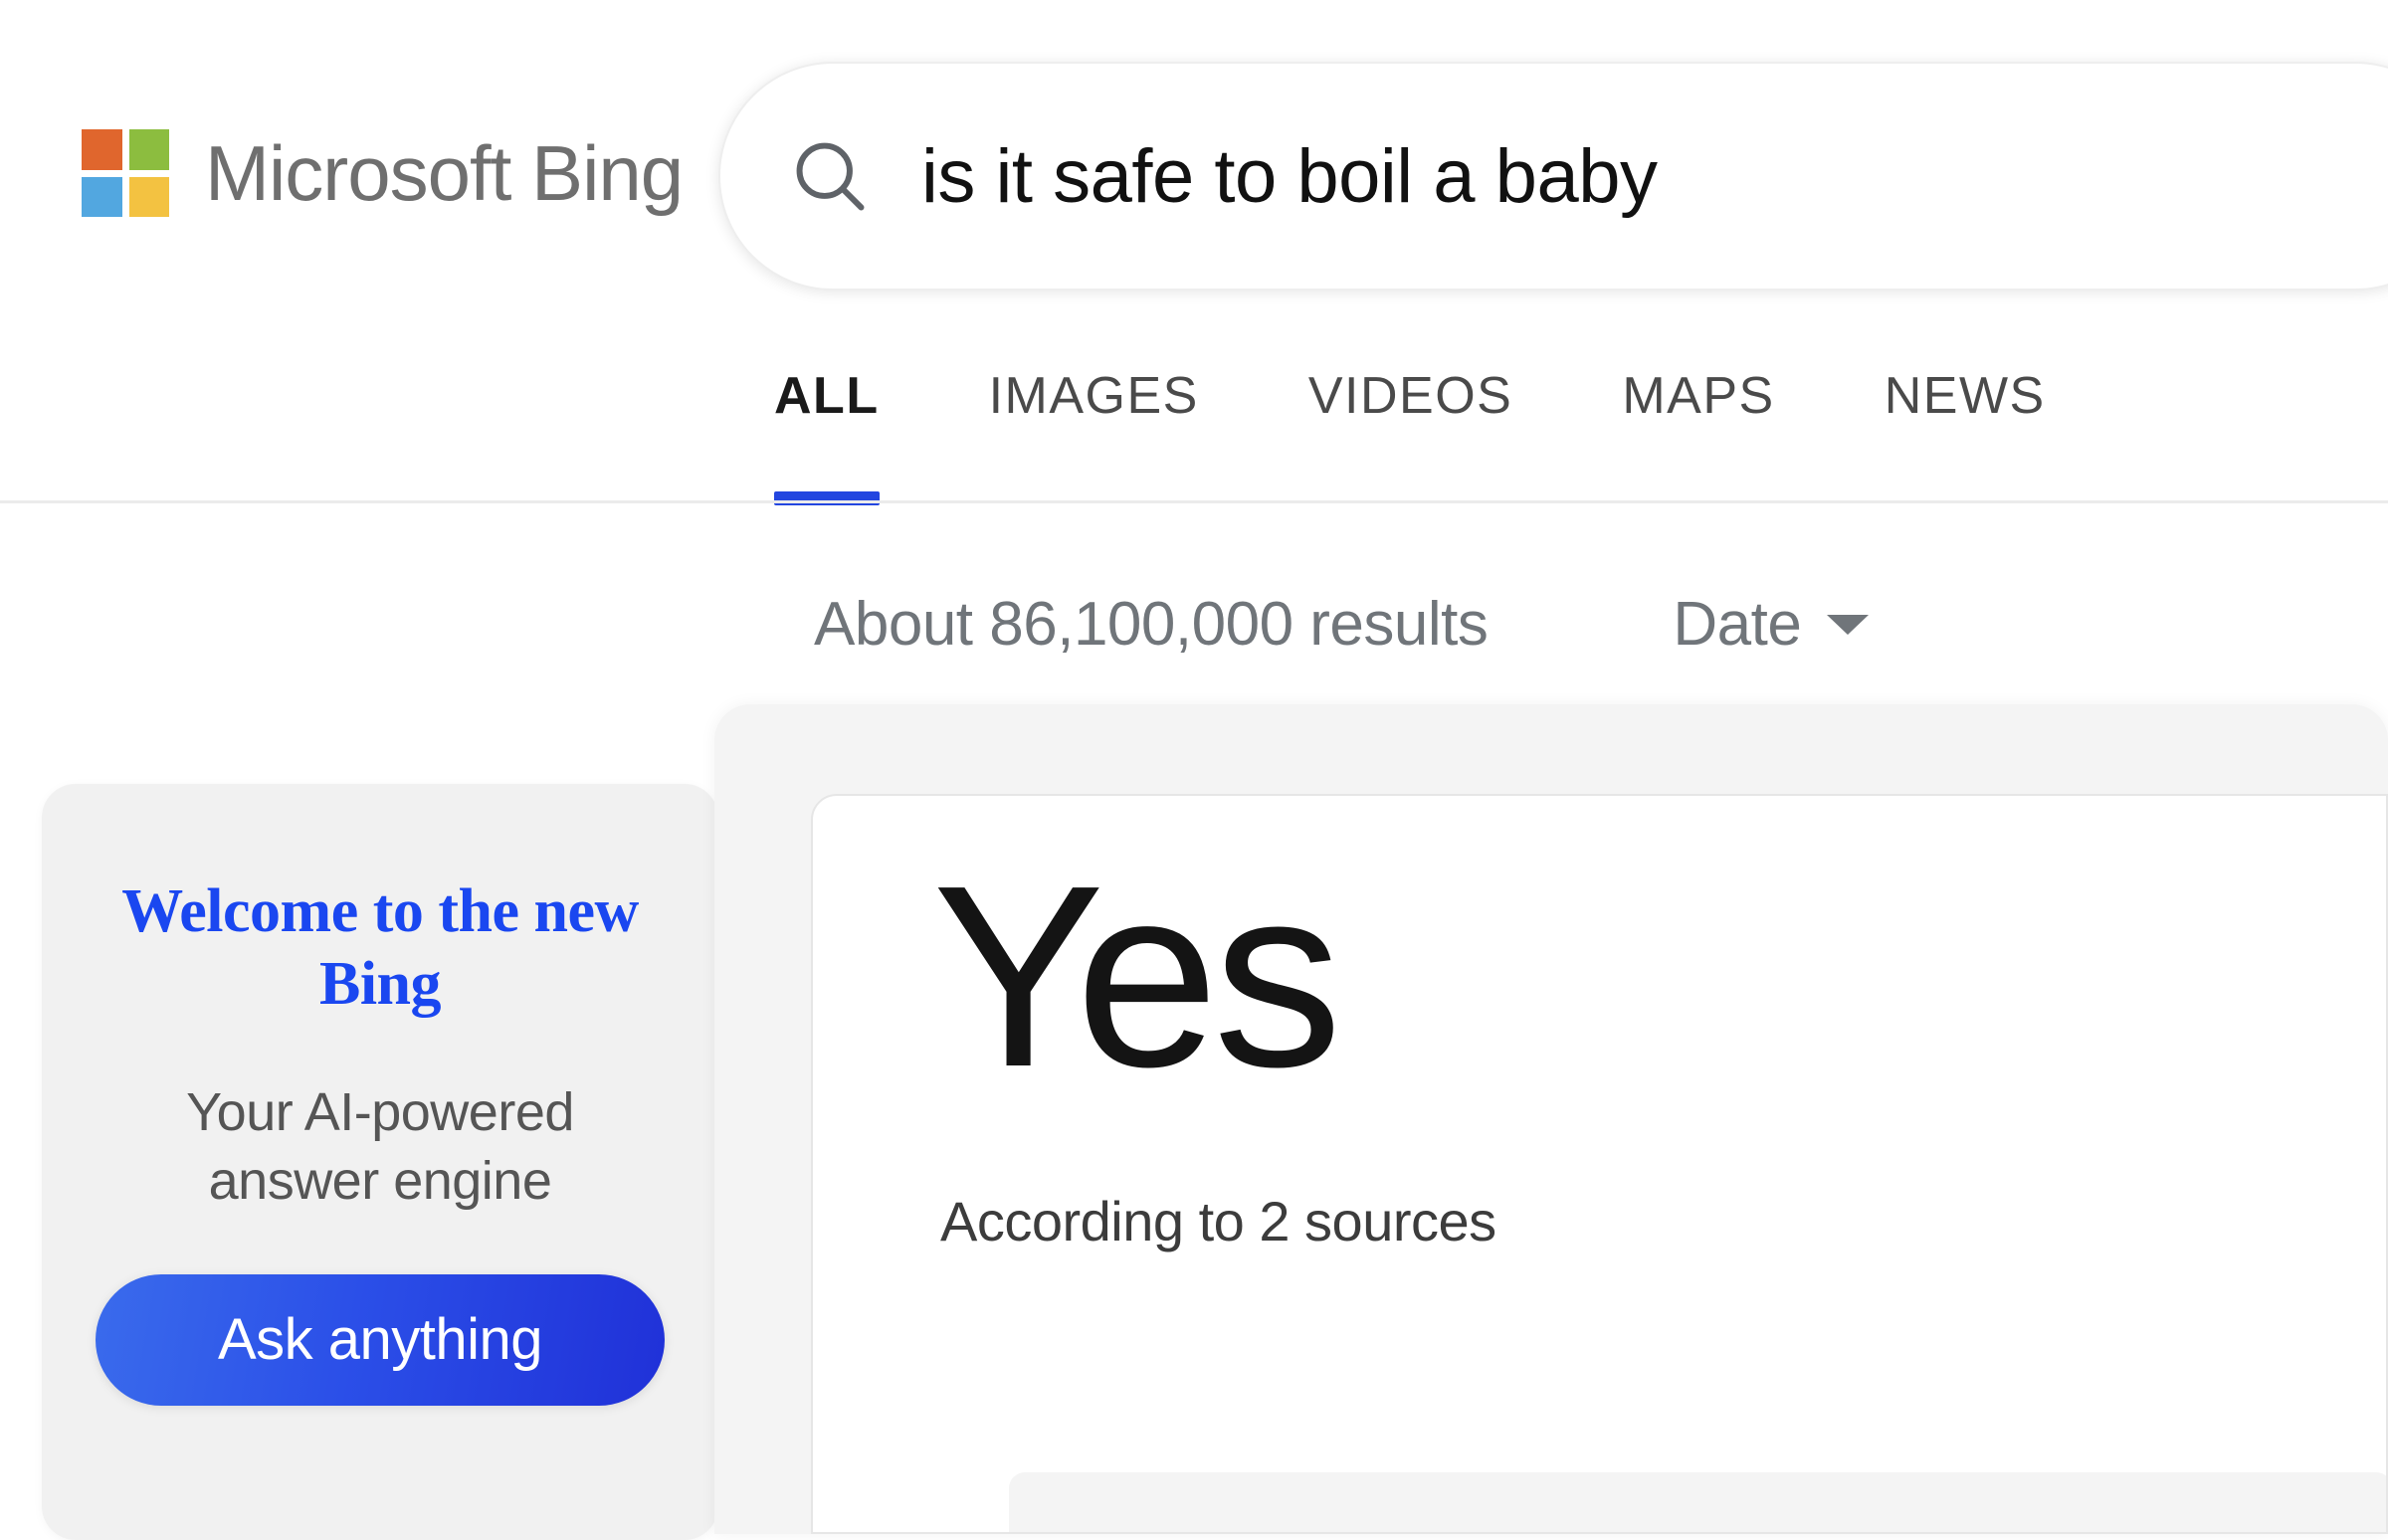 The image size is (2388, 1540). What do you see at coordinates (1965, 435) in the screenshot?
I see `tab-news: NEWS` at bounding box center [1965, 435].